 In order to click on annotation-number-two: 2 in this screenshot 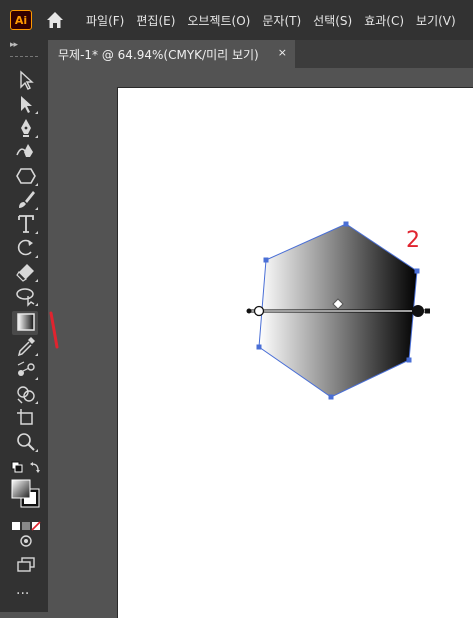, I will do `click(413, 240)`.